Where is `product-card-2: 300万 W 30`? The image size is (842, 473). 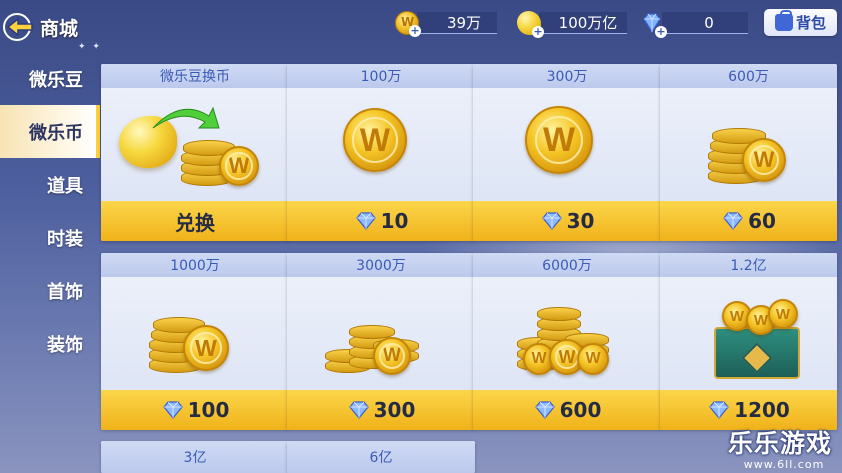 product-card-2: 300万 W 30 is located at coordinates (567, 152).